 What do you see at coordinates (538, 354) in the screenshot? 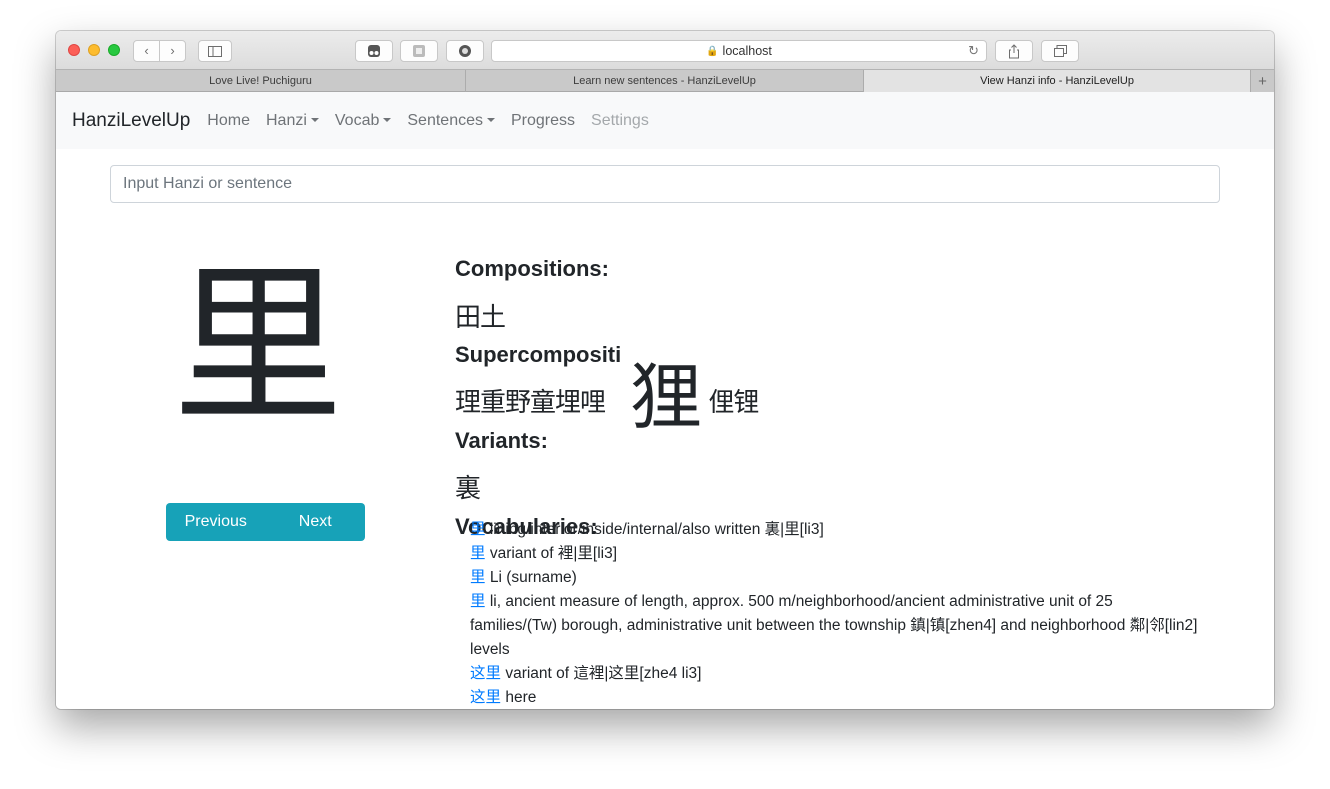
I see `supercompositions-heading: Supercompositi` at bounding box center [538, 354].